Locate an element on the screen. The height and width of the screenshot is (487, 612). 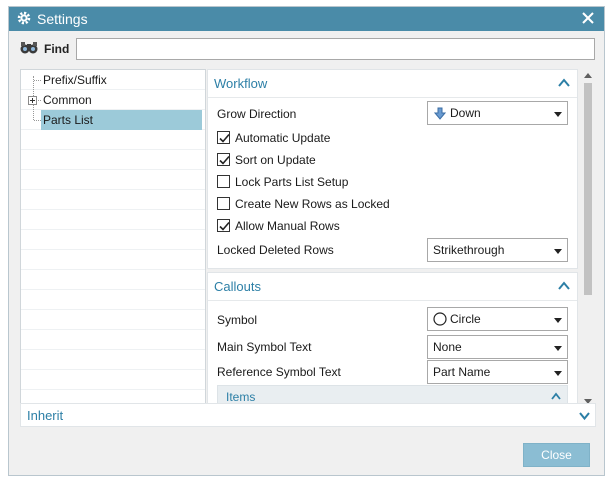
checkbox-label: Create New Rows as Locked is located at coordinates (312, 204).